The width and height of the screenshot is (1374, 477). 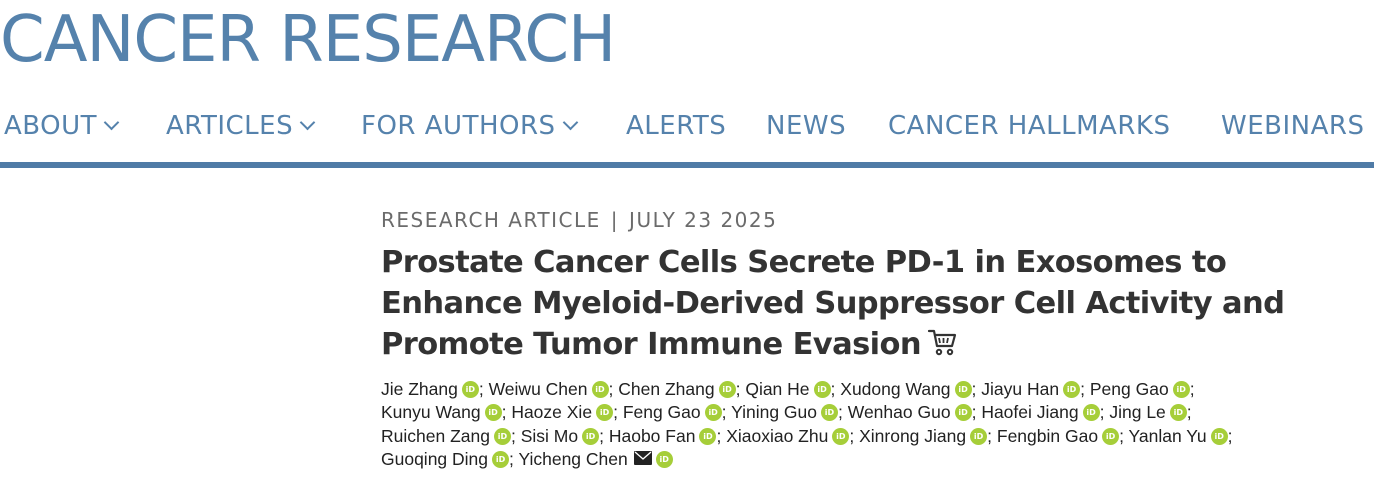 I want to click on author-item: Yining Guo iD;, so click(x=787, y=412).